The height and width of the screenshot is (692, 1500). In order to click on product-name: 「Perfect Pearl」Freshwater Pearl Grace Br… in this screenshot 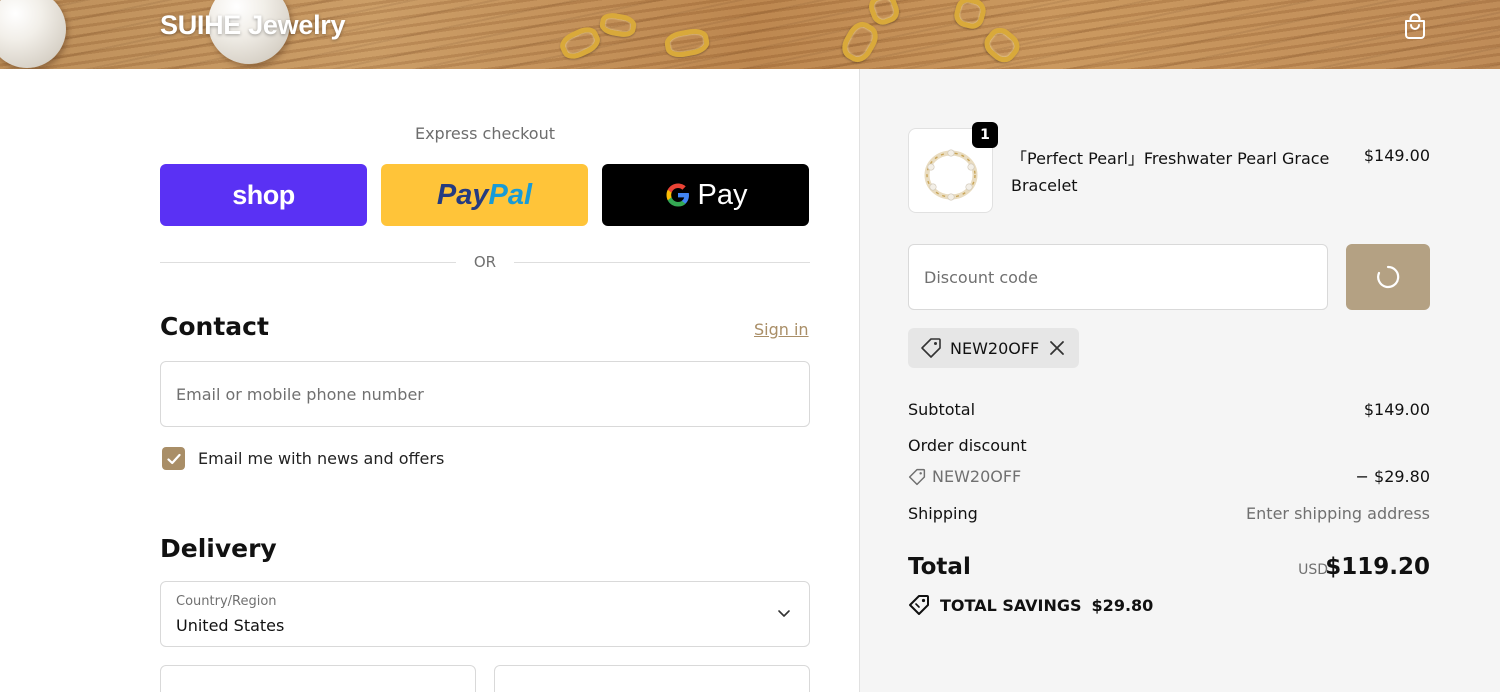, I will do `click(1170, 172)`.